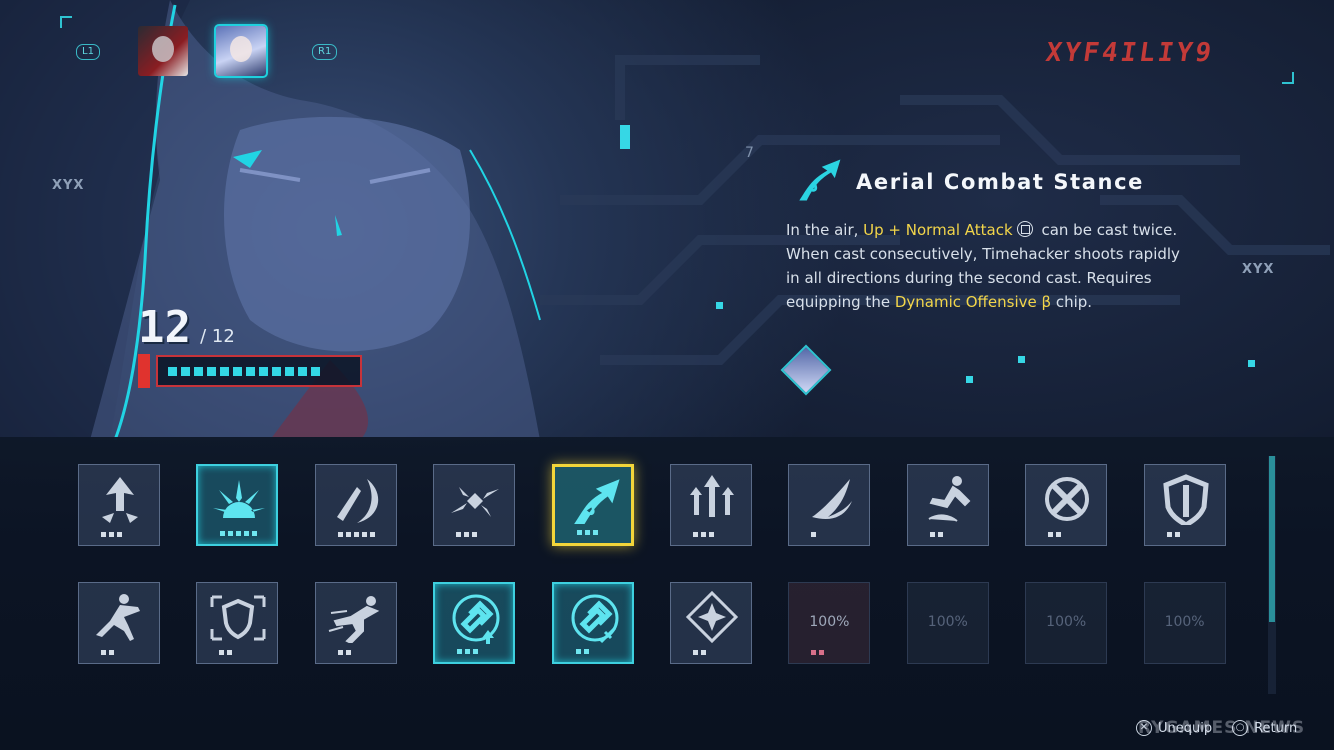 This screenshot has width=1334, height=750. I want to click on description-highlight: Up + Normal Attack, so click(938, 230).